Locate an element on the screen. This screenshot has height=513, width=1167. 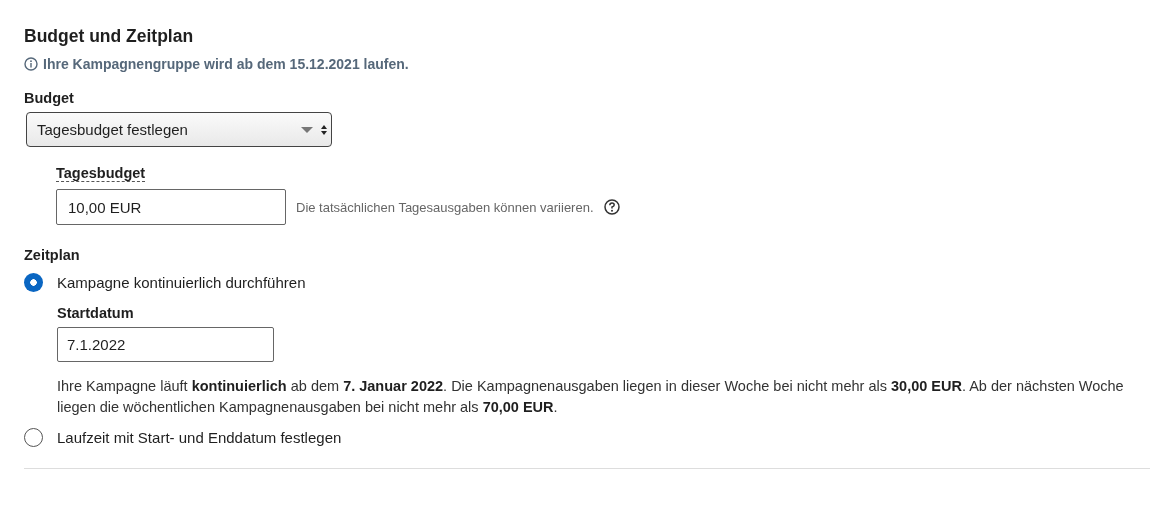
dropdown-caret-icon is located at coordinates (314, 129).